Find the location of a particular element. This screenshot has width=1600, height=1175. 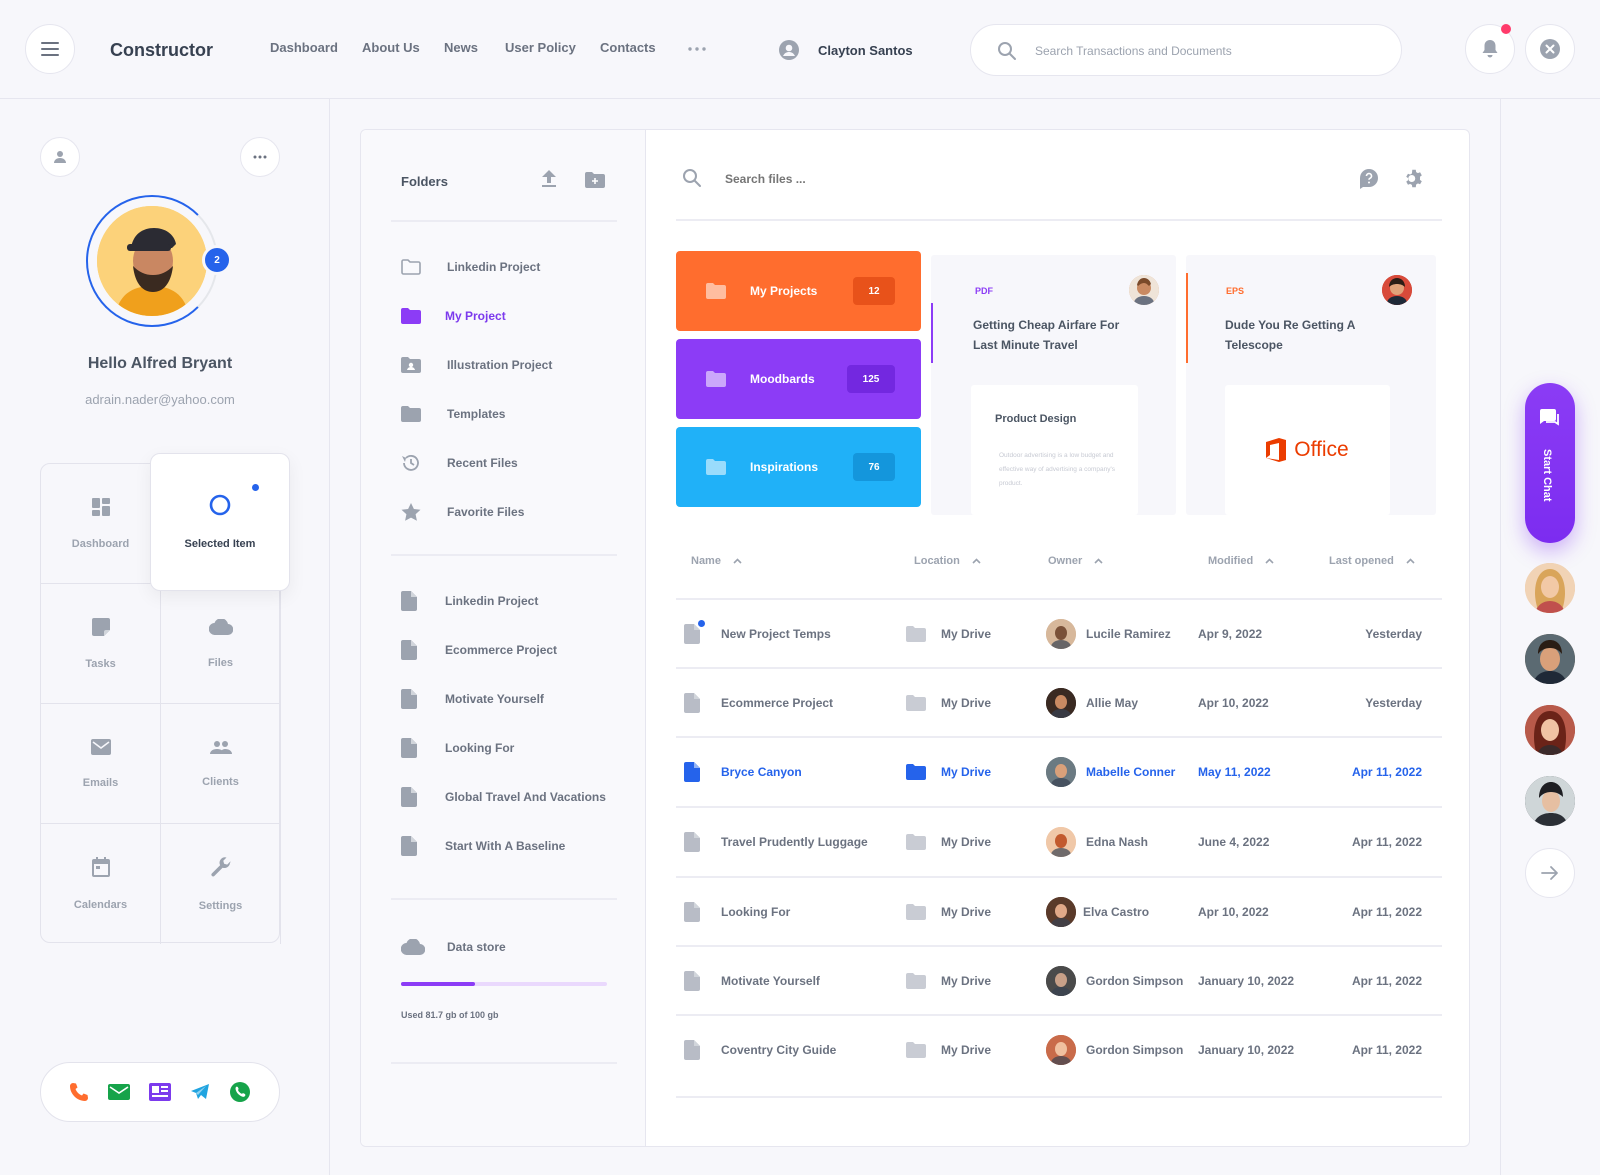

menu-dashboard: Dashboard is located at coordinates (101, 524).